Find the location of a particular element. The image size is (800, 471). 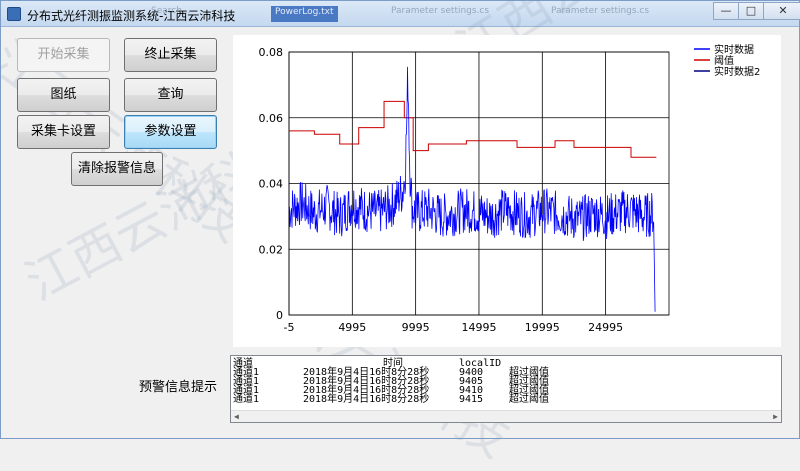

parameter-settings-button: 参数设置 is located at coordinates (170, 132).